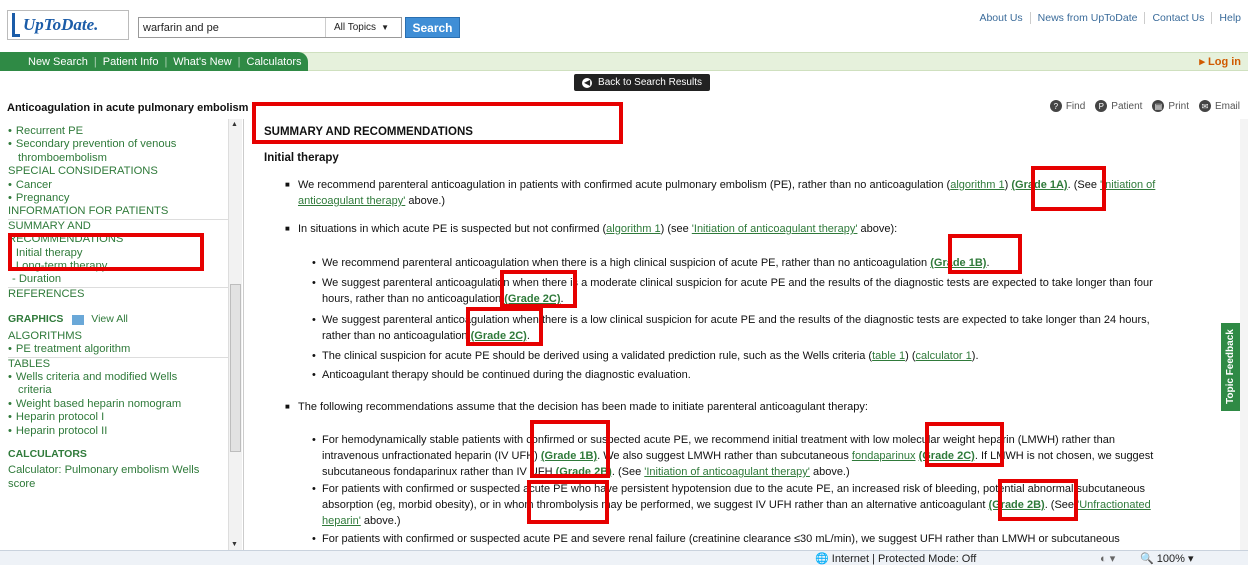 Image resolution: width=1248 pixels, height=565 pixels. Describe the element at coordinates (118, 279) in the screenshot. I see `outline-item-duration: - Duration` at that location.